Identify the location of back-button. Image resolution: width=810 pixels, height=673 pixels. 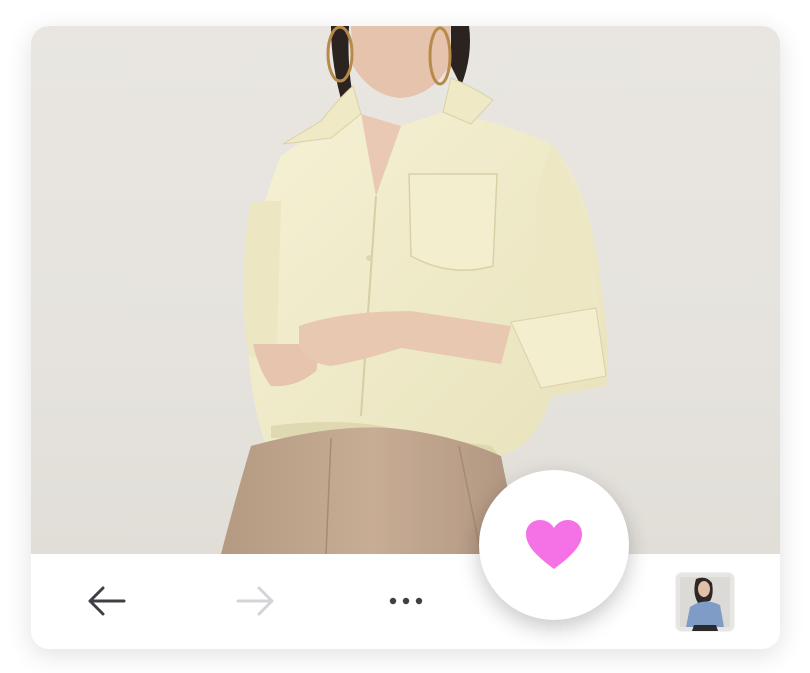
(106, 601).